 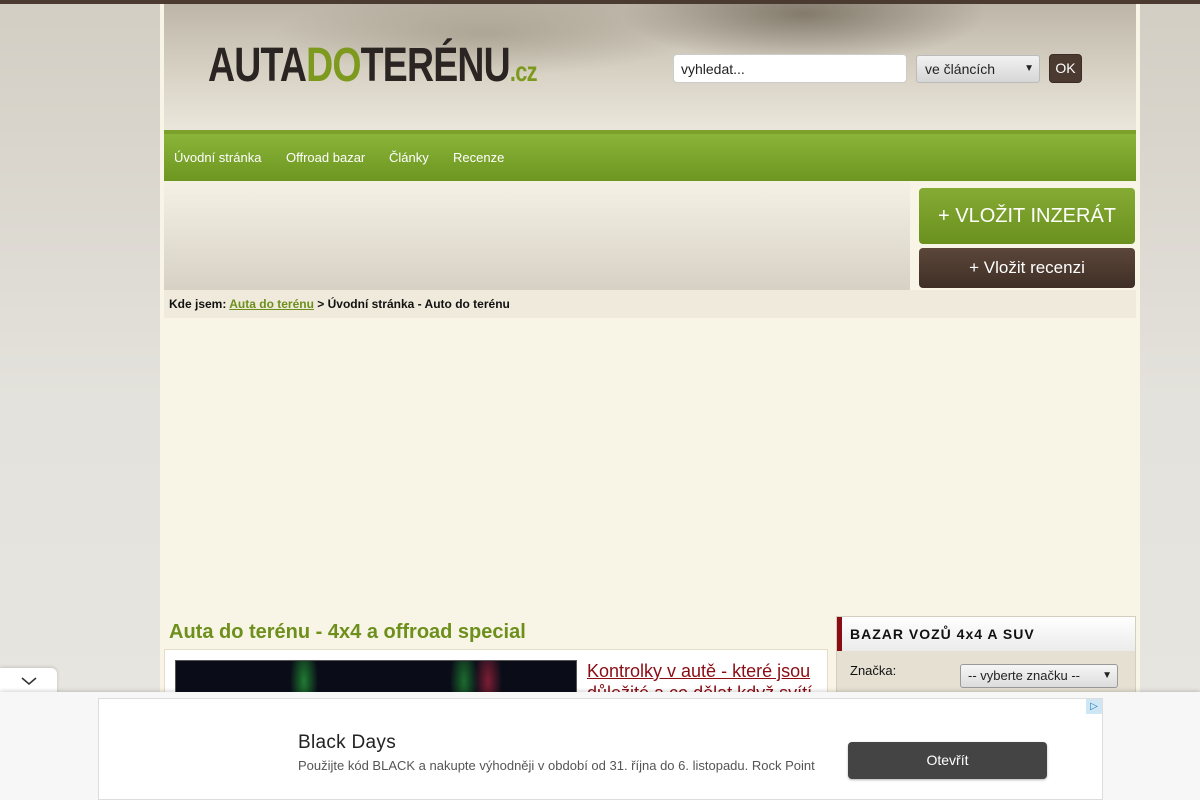 What do you see at coordinates (947, 760) in the screenshot?
I see `ad-open-button: Otevřít` at bounding box center [947, 760].